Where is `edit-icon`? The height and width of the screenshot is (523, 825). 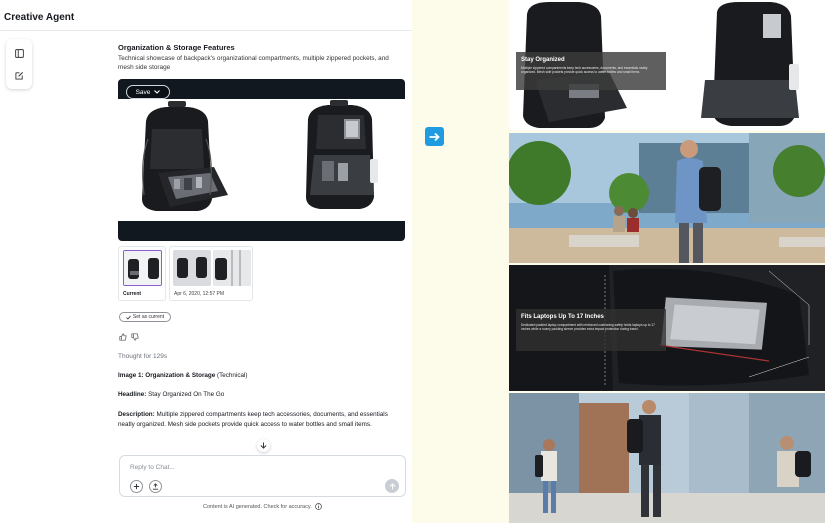
edit-icon is located at coordinates (18, 75).